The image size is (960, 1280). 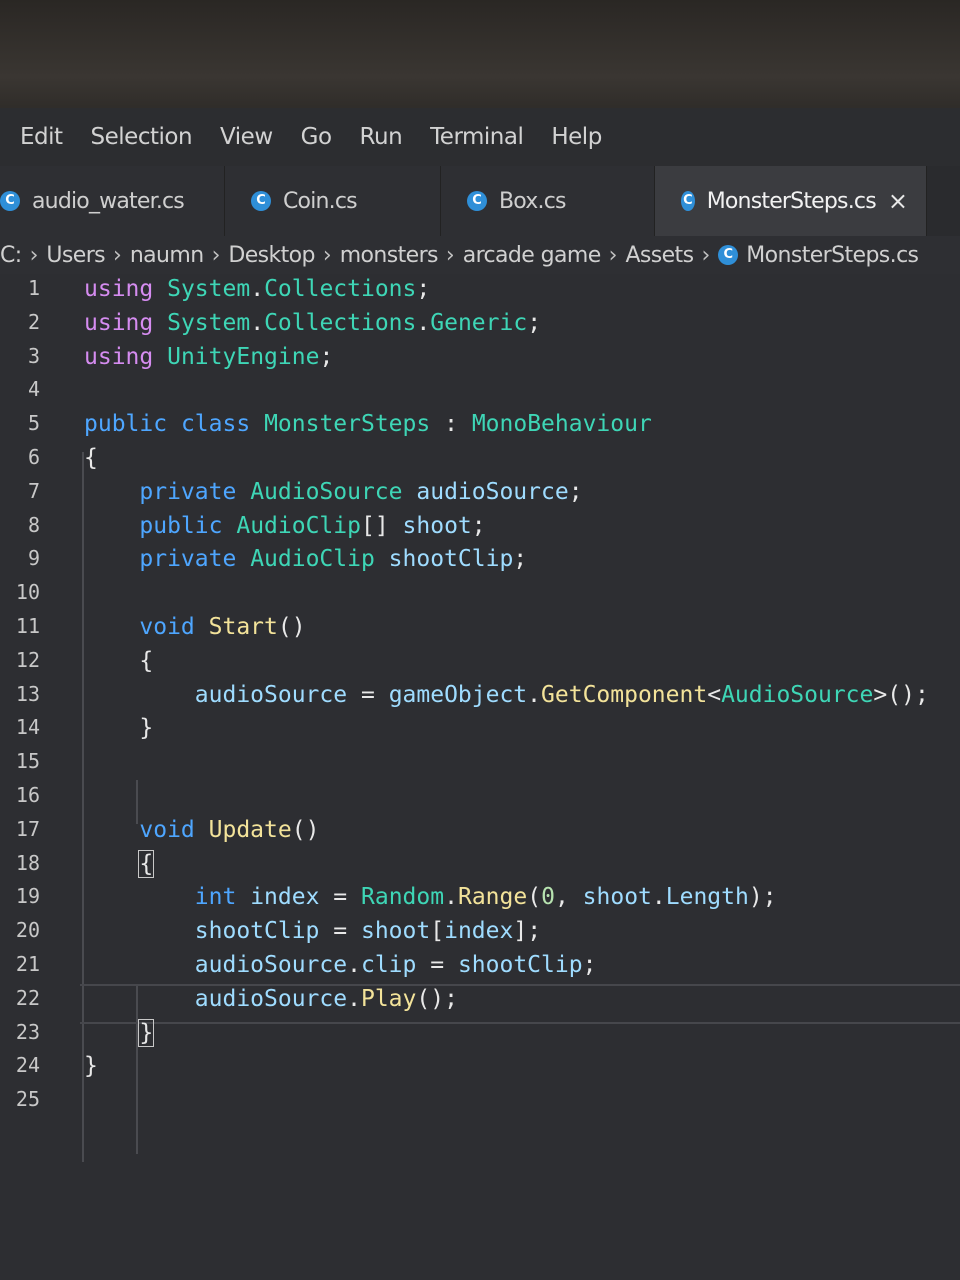 What do you see at coordinates (33, 457) in the screenshot?
I see `line-number: 6` at bounding box center [33, 457].